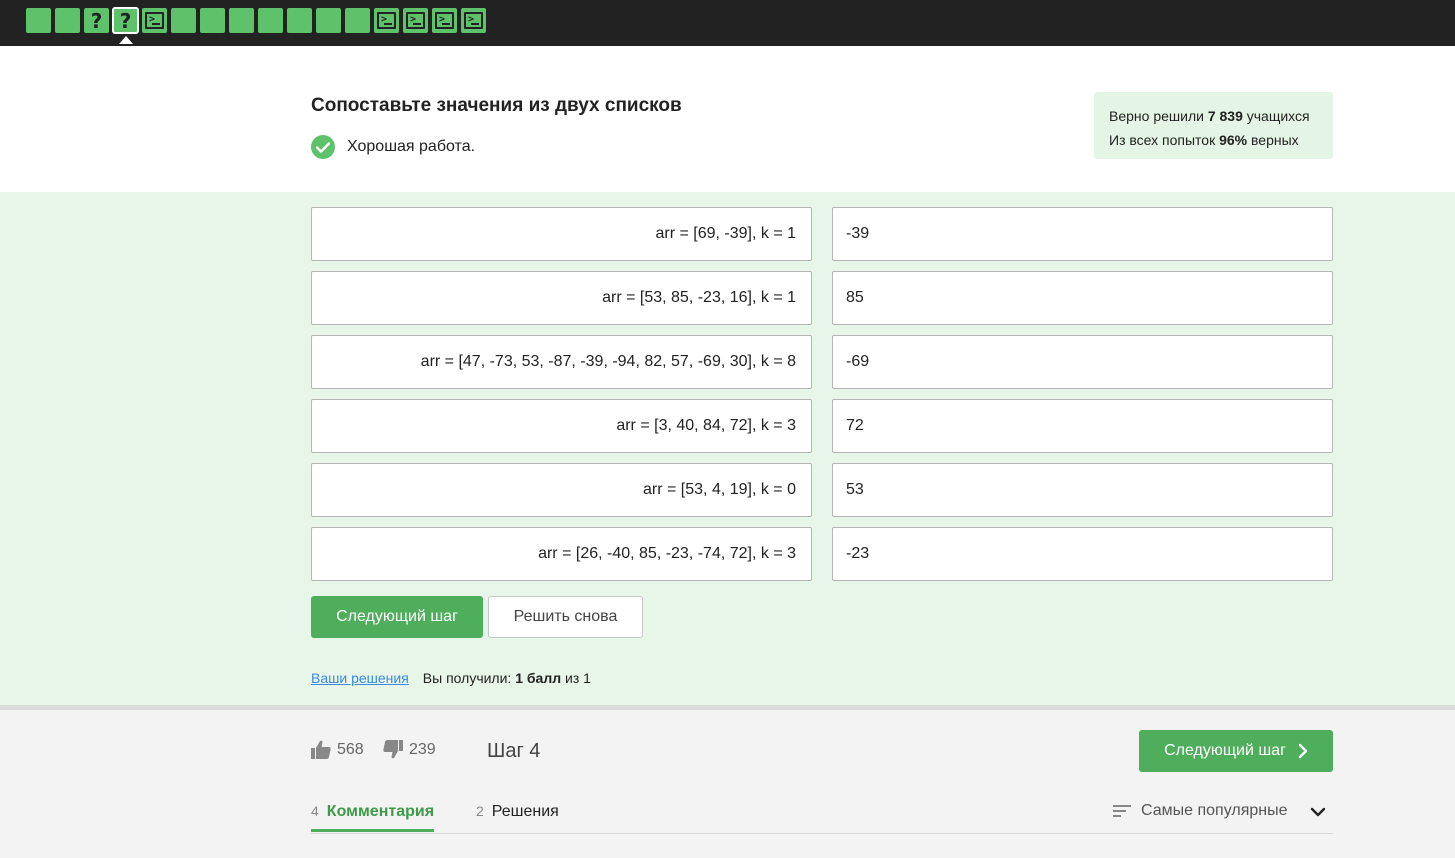 The image size is (1455, 858). I want to click on match-left-text: arr = [53, 4, 19], k = 0, so click(719, 489).